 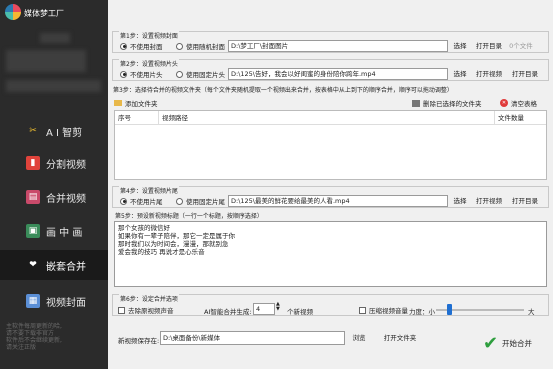 I want to click on sidebar-tips: 主软件每周更新的哈, 请不要下载非官方 软件后不会继续更新, 请关注正版, so click(x=34, y=337).